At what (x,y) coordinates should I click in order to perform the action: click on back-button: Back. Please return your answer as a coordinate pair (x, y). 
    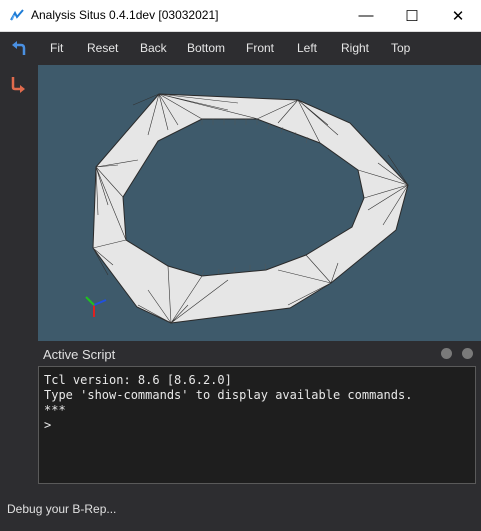
    Looking at the image, I should click on (153, 48).